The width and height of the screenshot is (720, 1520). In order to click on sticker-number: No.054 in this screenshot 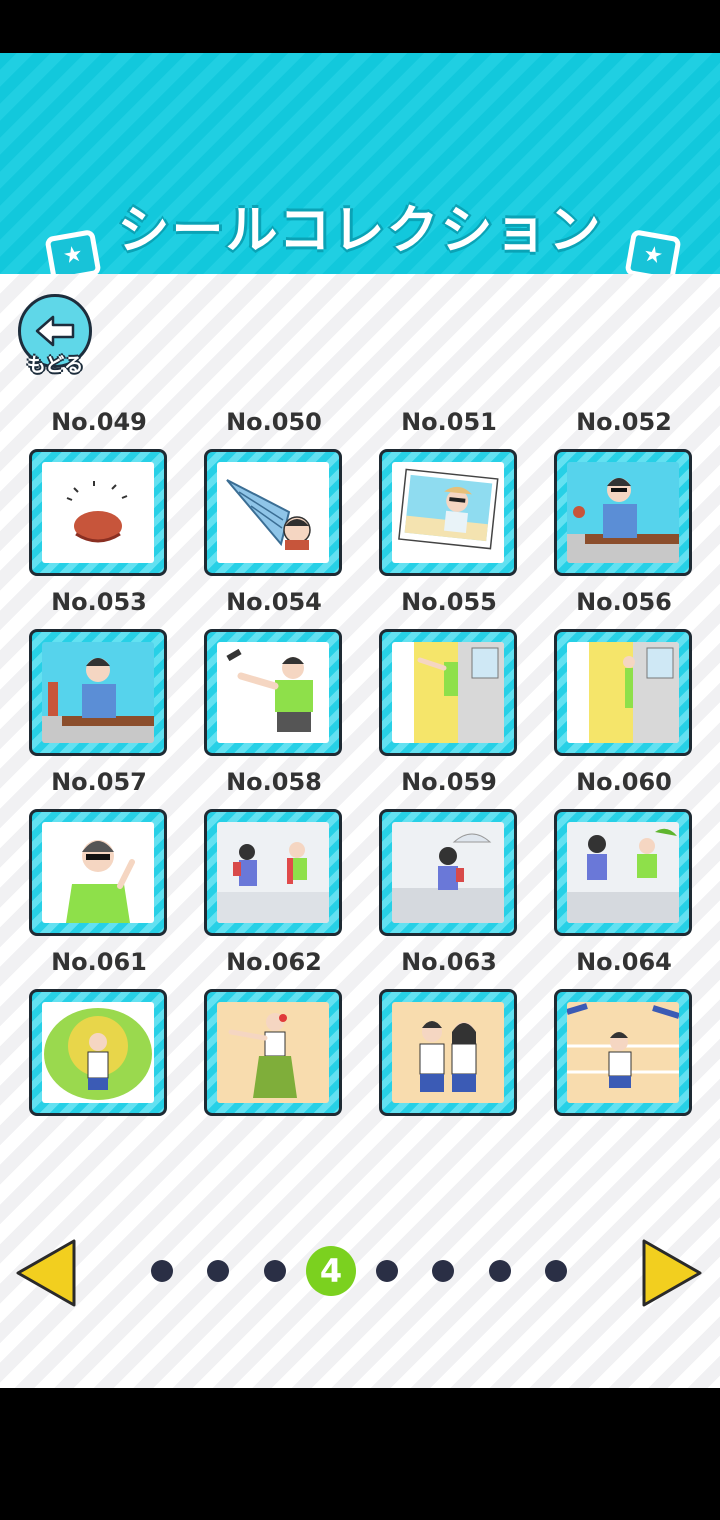, I will do `click(274, 602)`.